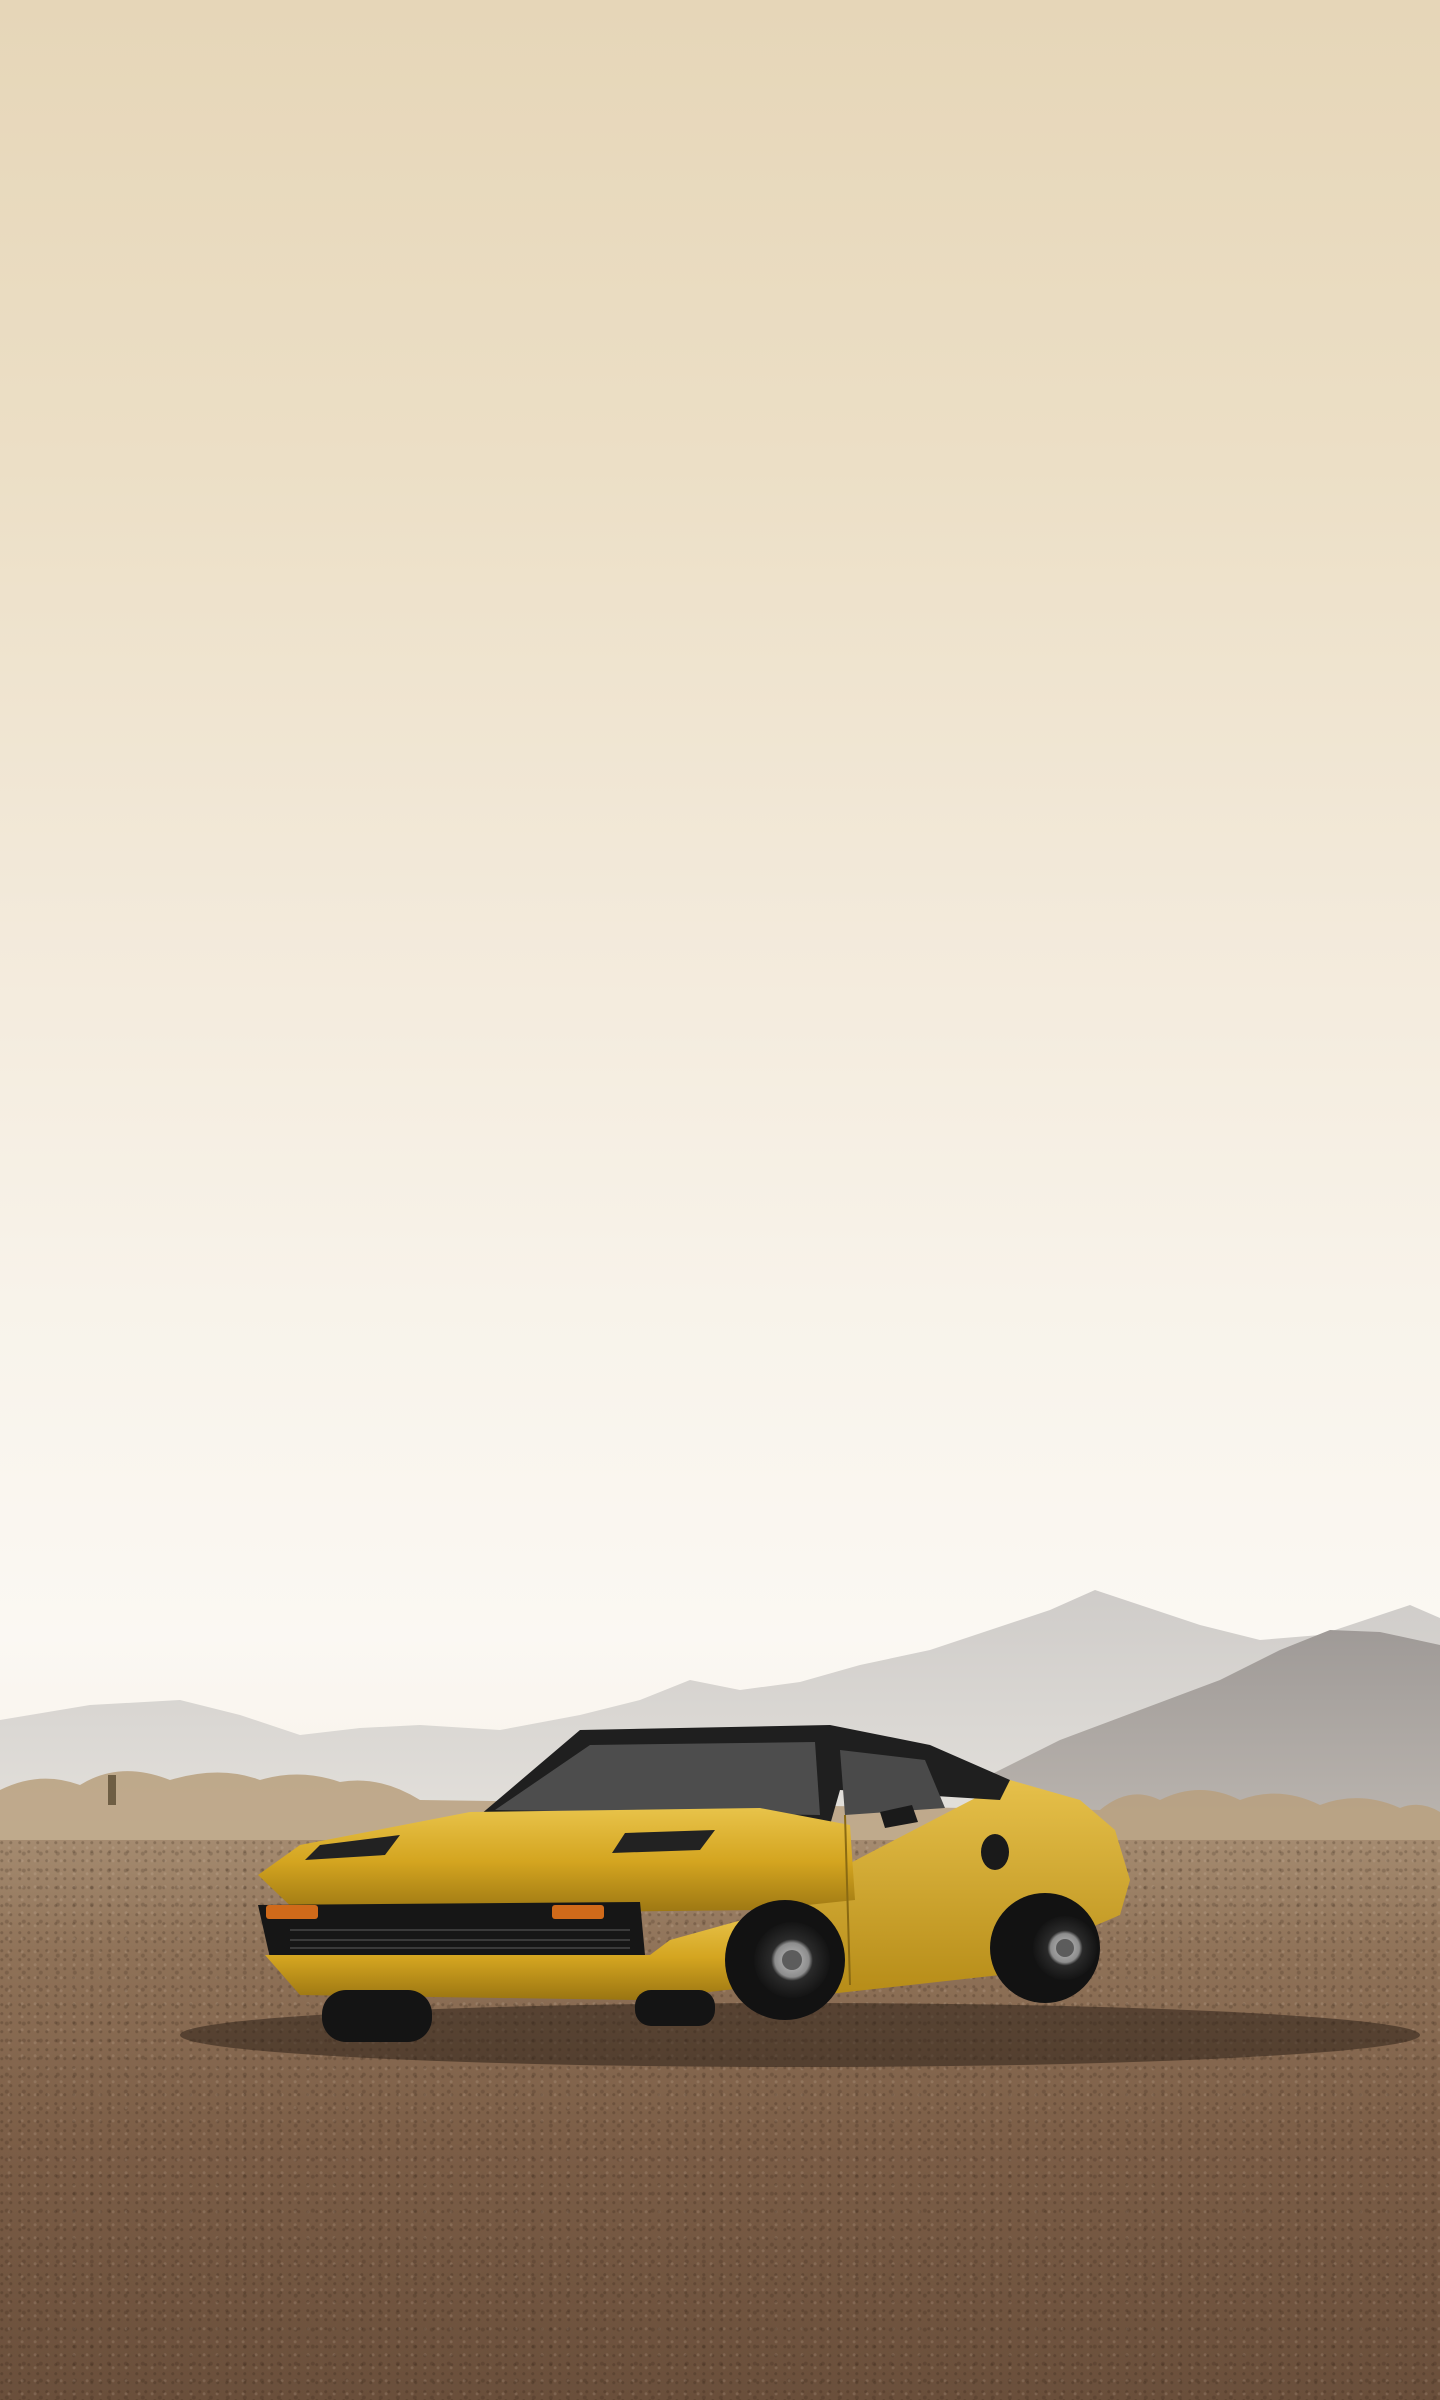 The height and width of the screenshot is (2400, 1440). I want to click on rear-wheel, so click(1045, 1948).